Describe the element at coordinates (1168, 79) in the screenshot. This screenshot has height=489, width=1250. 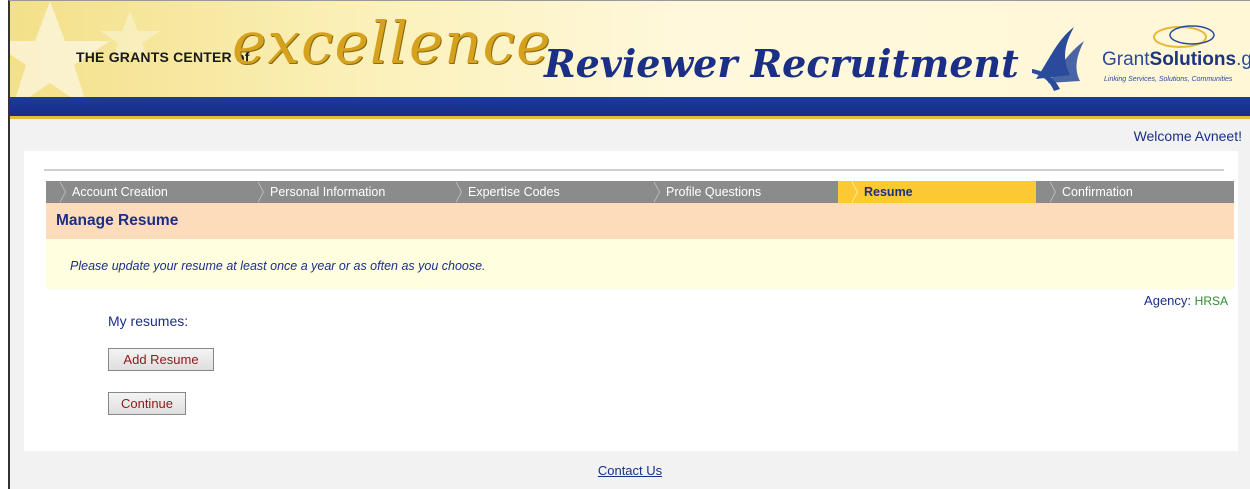
I see `logo-tagline: Linking Services, Solutions, Communities` at that location.